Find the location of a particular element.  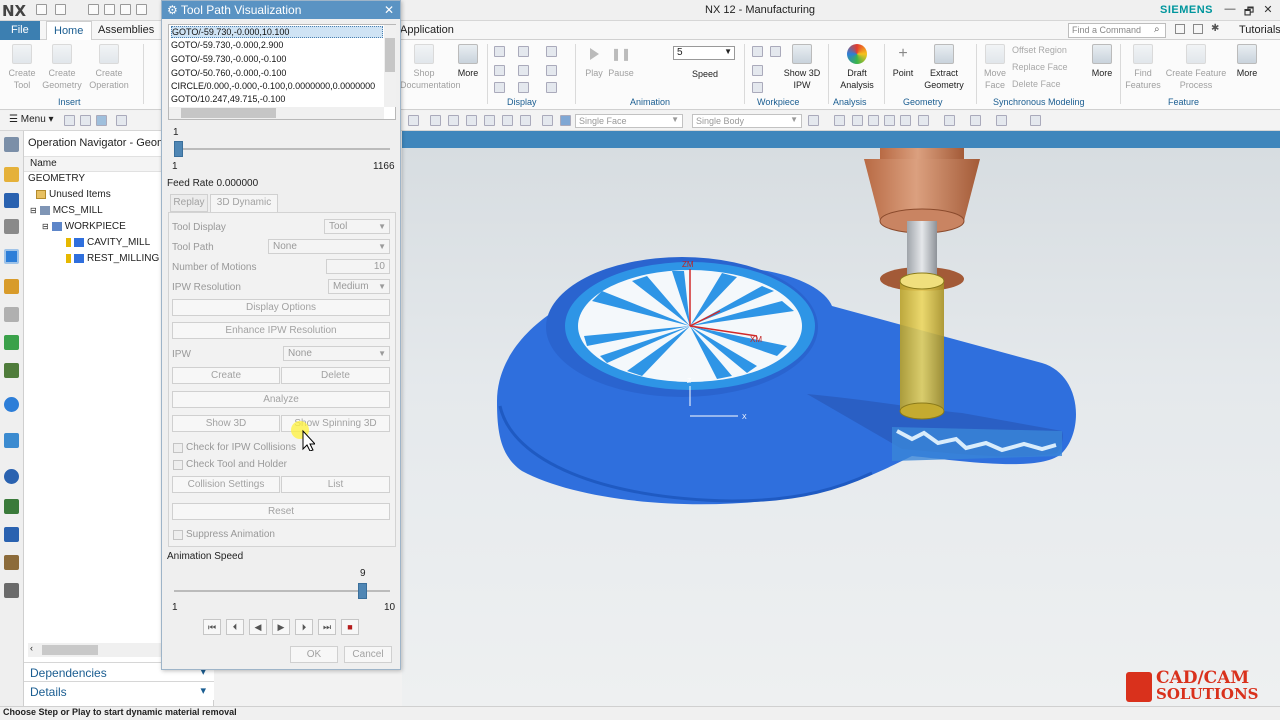

close-icon: ✕ is located at coordinates (389, 10).